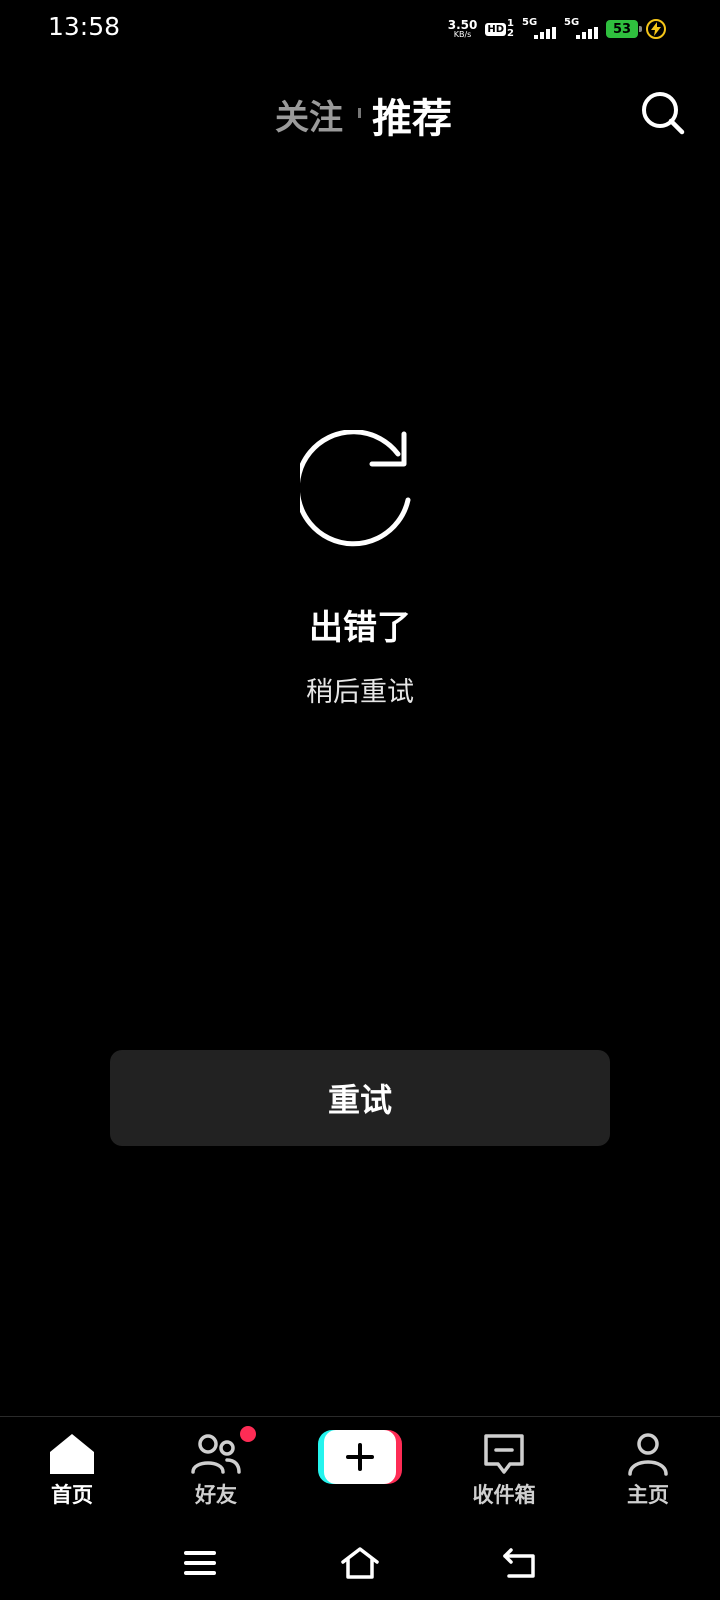 The width and height of the screenshot is (720, 1600). I want to click on nav-profile: 主页, so click(648, 1476).